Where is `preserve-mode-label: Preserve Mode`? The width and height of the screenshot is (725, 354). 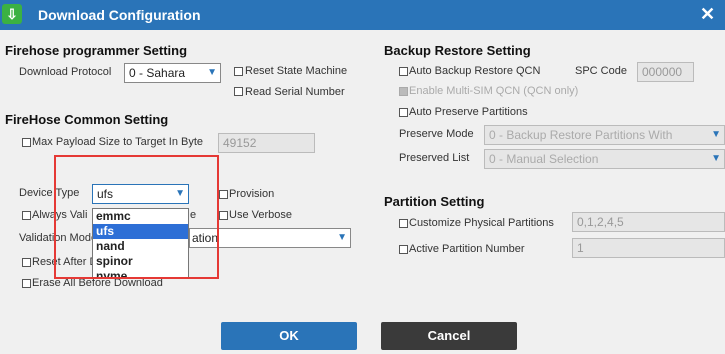
preserve-mode-label: Preserve Mode is located at coordinates (436, 134).